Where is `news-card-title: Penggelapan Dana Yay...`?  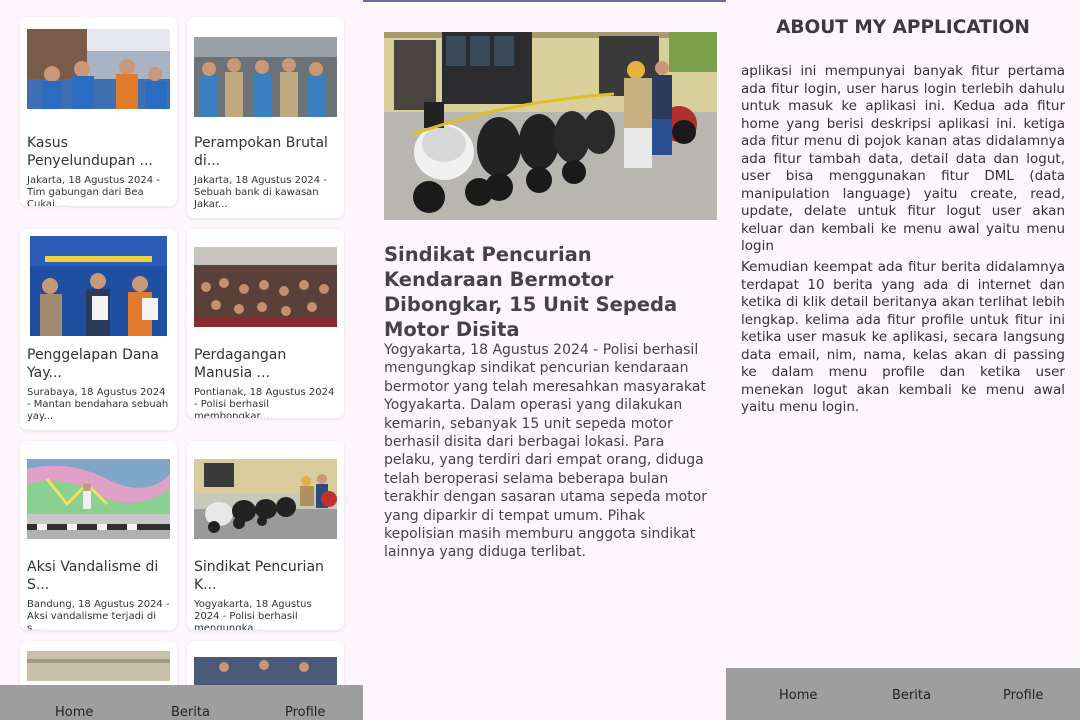
news-card-title: Penggelapan Dana Yay... is located at coordinates (93, 364).